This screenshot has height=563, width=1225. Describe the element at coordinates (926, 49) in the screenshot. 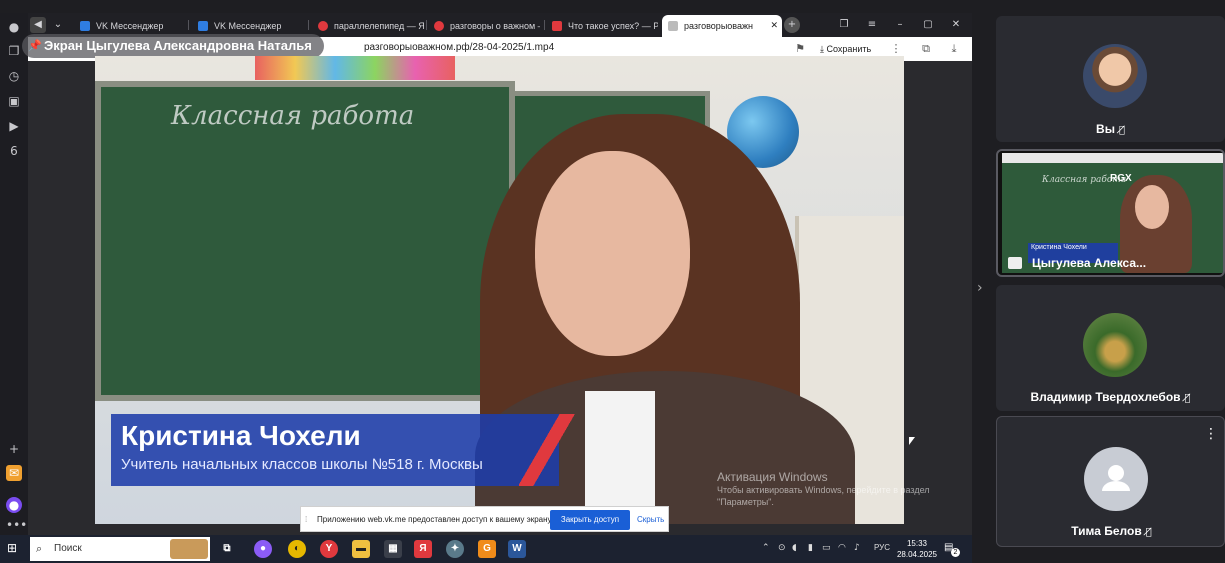

I see `extensions-icon: ⧉` at that location.